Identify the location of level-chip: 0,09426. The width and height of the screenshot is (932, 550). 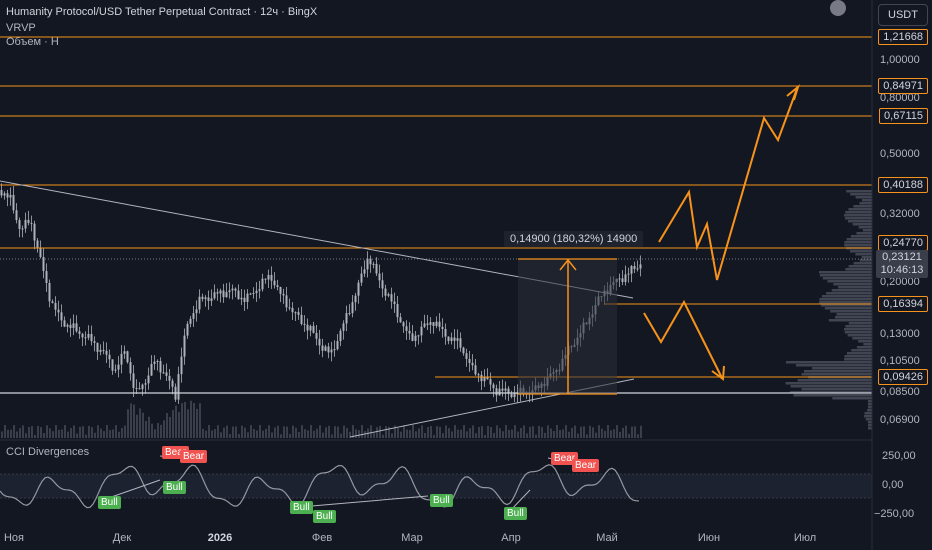
(903, 377).